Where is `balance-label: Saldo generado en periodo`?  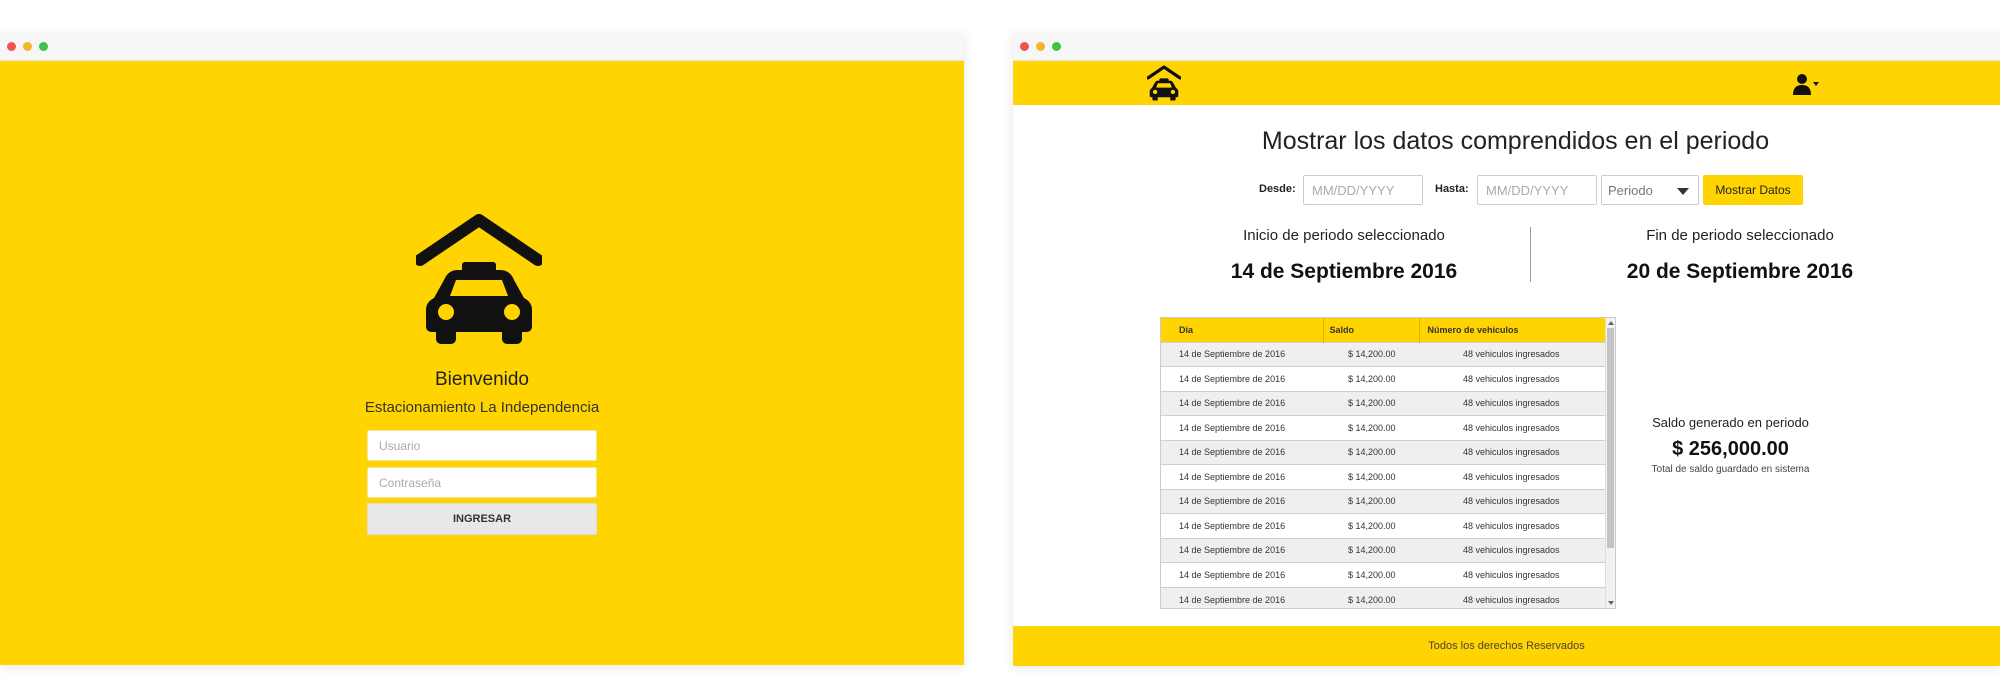
balance-label: Saldo generado en periodo is located at coordinates (1730, 422).